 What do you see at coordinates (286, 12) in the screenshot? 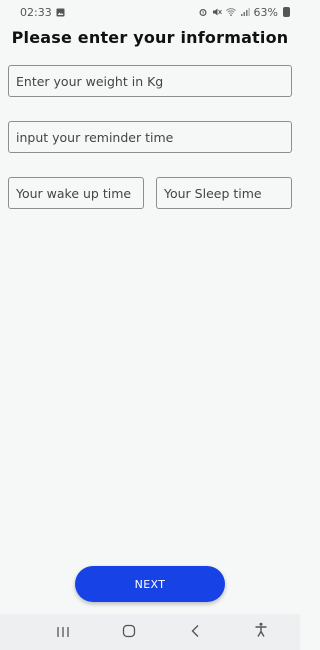
I see `battery-icon` at bounding box center [286, 12].